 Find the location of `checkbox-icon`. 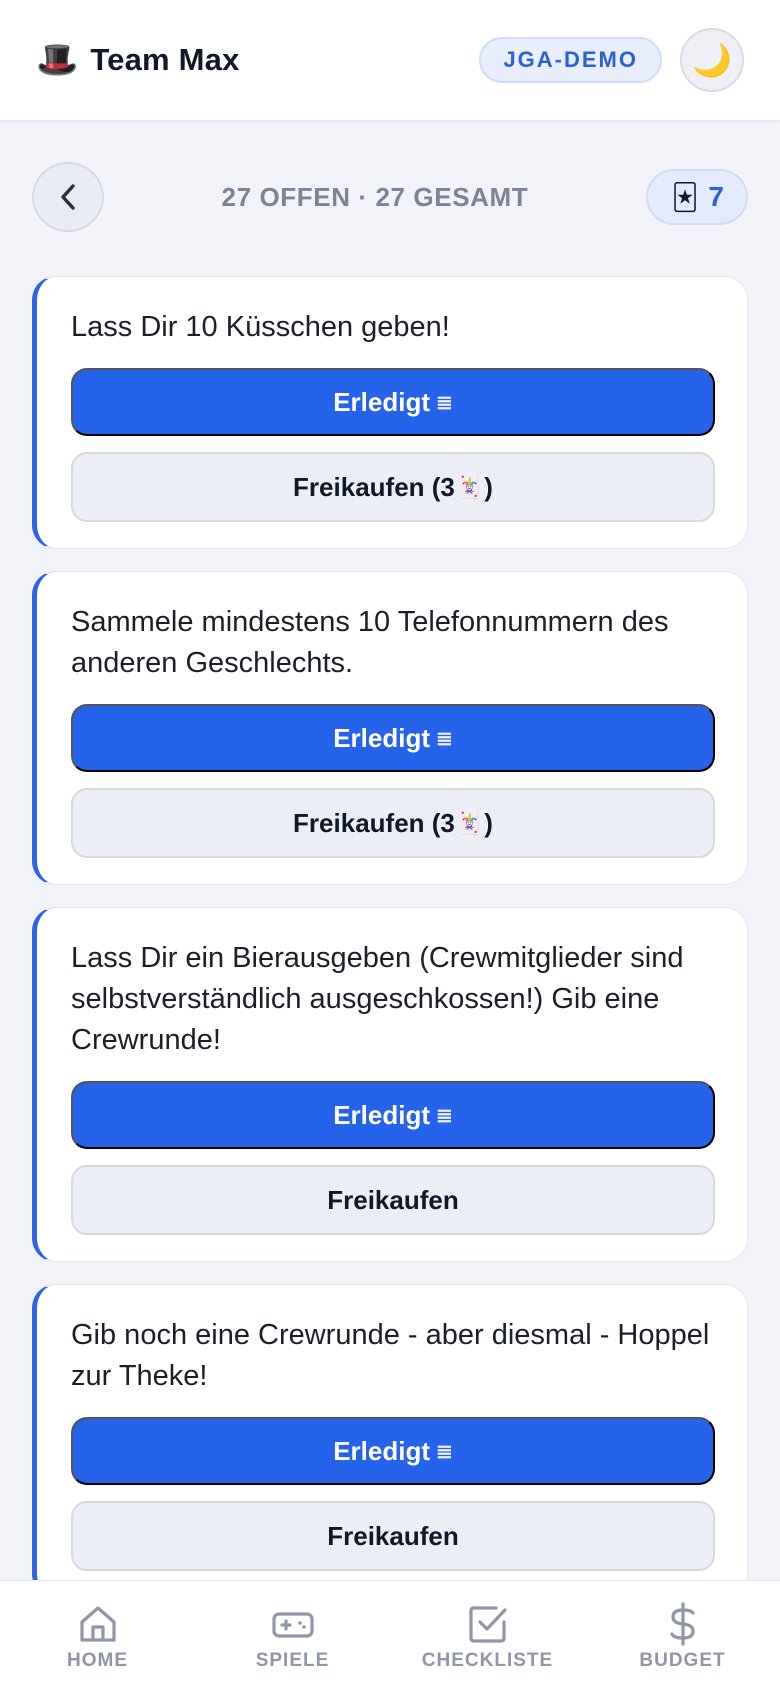

checkbox-icon is located at coordinates (487, 1624).